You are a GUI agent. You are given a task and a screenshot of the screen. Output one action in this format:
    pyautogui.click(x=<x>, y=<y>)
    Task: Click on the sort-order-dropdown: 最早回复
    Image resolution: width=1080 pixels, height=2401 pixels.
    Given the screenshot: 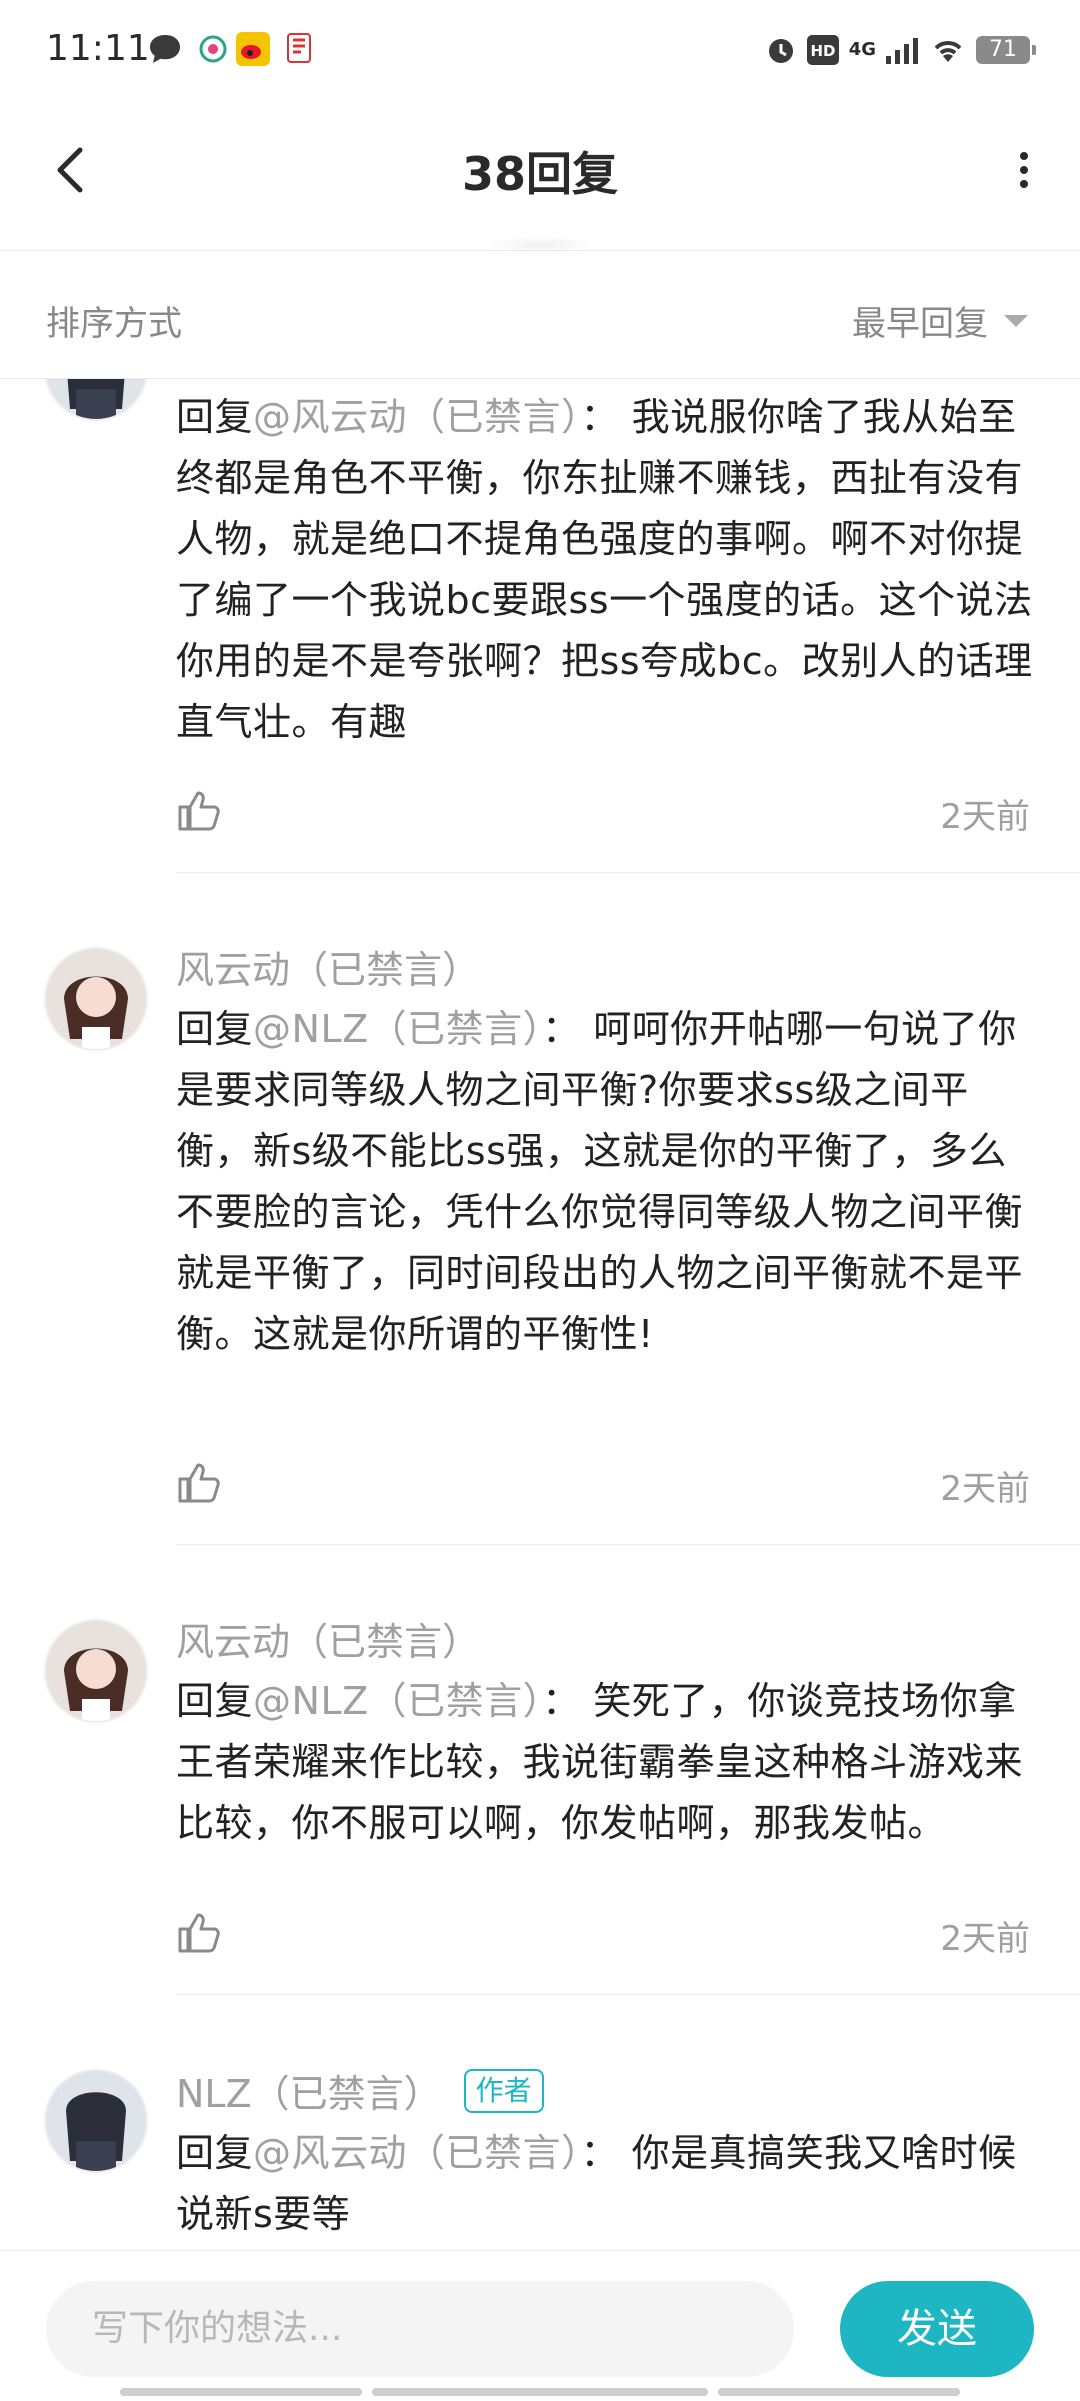 What is the action you would take?
    pyautogui.click(x=940, y=320)
    